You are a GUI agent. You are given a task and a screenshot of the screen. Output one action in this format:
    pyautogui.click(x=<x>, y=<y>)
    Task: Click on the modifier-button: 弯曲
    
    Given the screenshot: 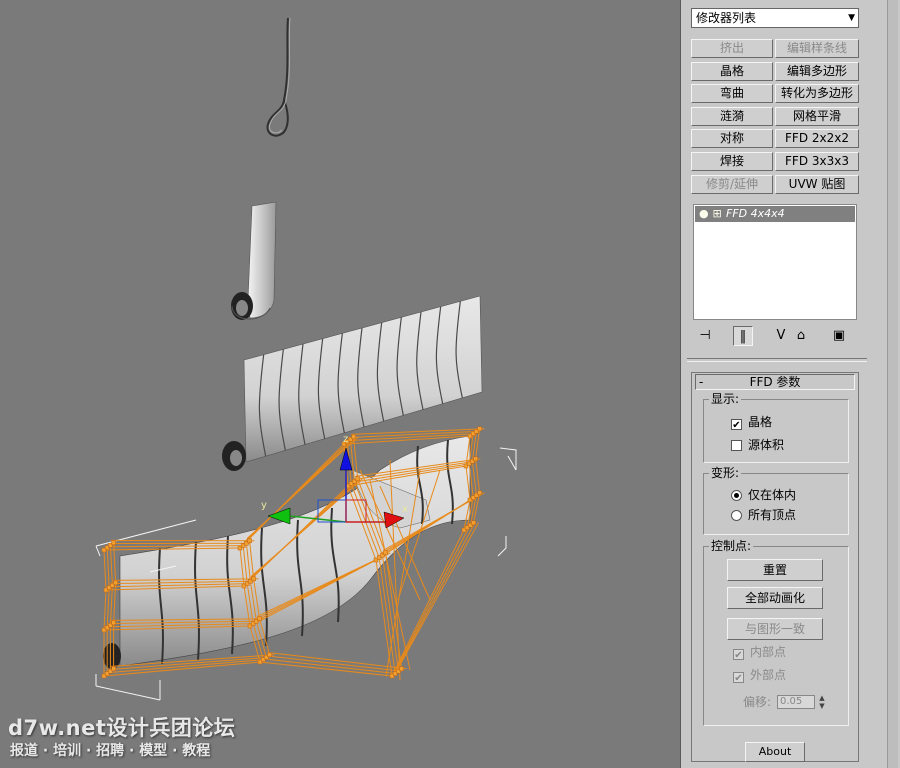 What is the action you would take?
    pyautogui.click(x=732, y=94)
    